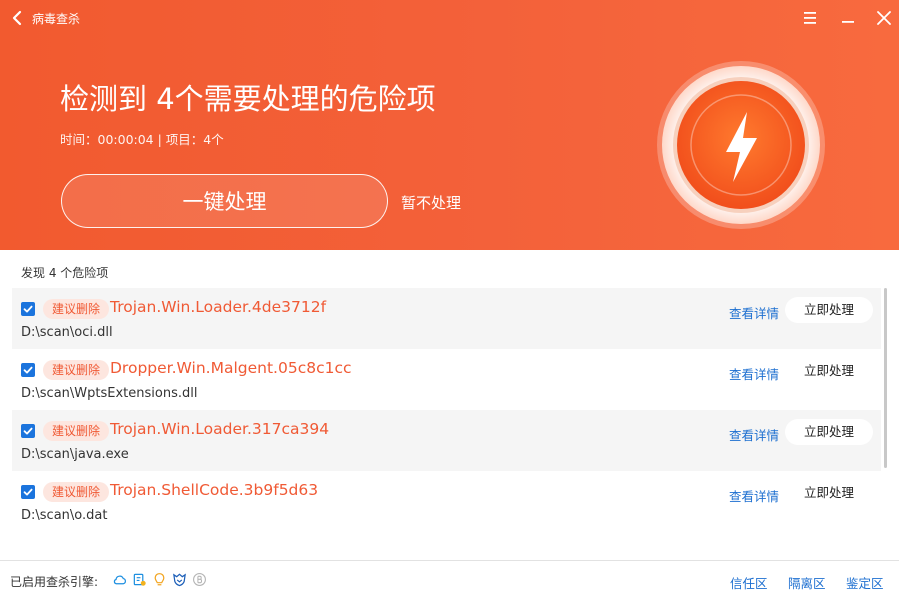  What do you see at coordinates (218, 307) in the screenshot?
I see `threat-name: Trojan.Win.Loader.4de3712f` at bounding box center [218, 307].